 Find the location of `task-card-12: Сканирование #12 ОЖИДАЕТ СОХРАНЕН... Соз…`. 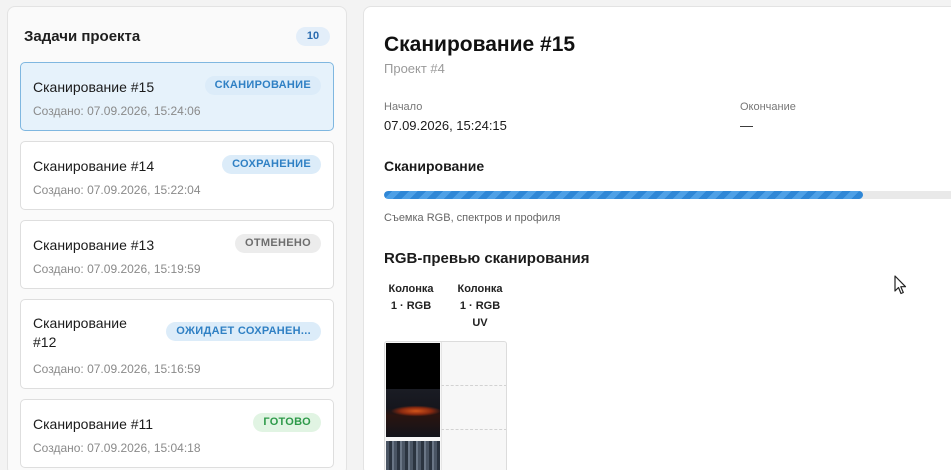

task-card-12: Сканирование #12 ОЖИДАЕТ СОХРАНЕН... Соз… is located at coordinates (177, 344).